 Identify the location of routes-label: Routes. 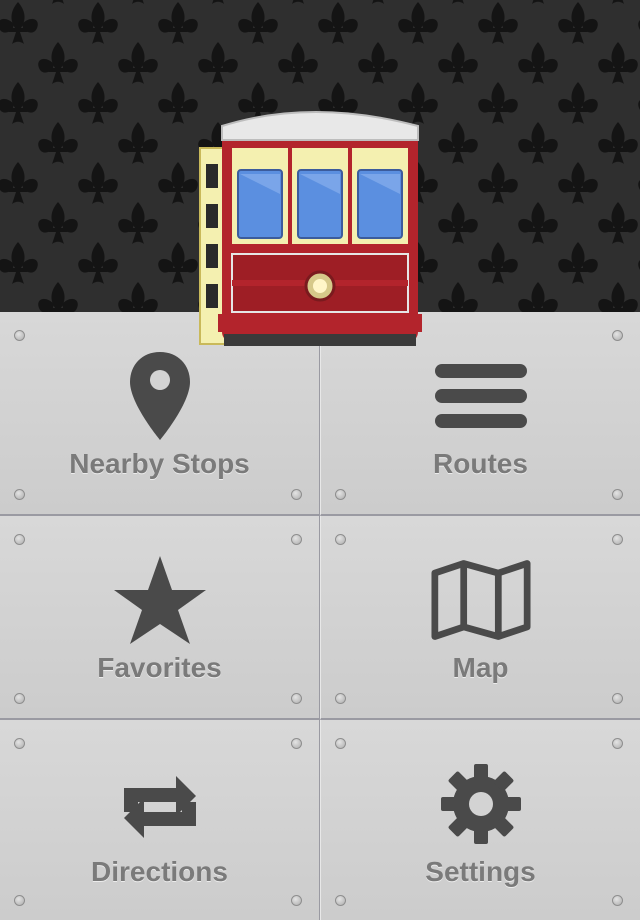
(480, 463).